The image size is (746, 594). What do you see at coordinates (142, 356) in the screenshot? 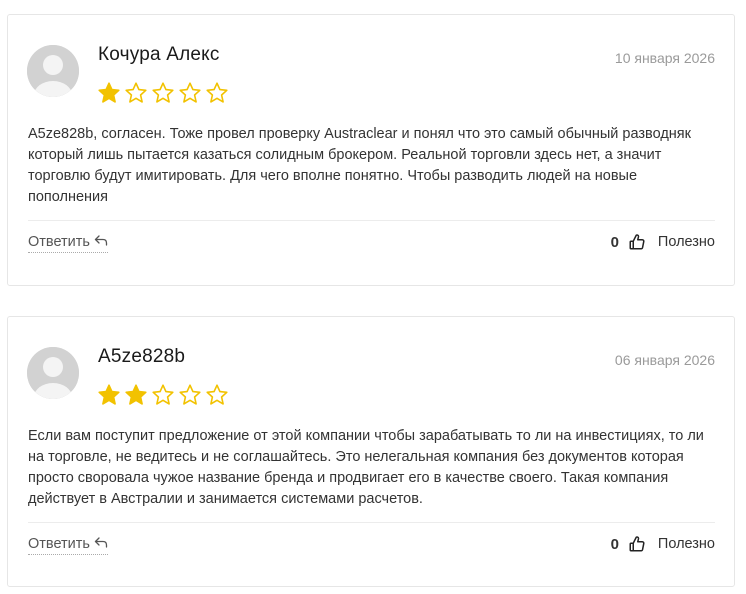
I see `review-author: A5ze828b` at bounding box center [142, 356].